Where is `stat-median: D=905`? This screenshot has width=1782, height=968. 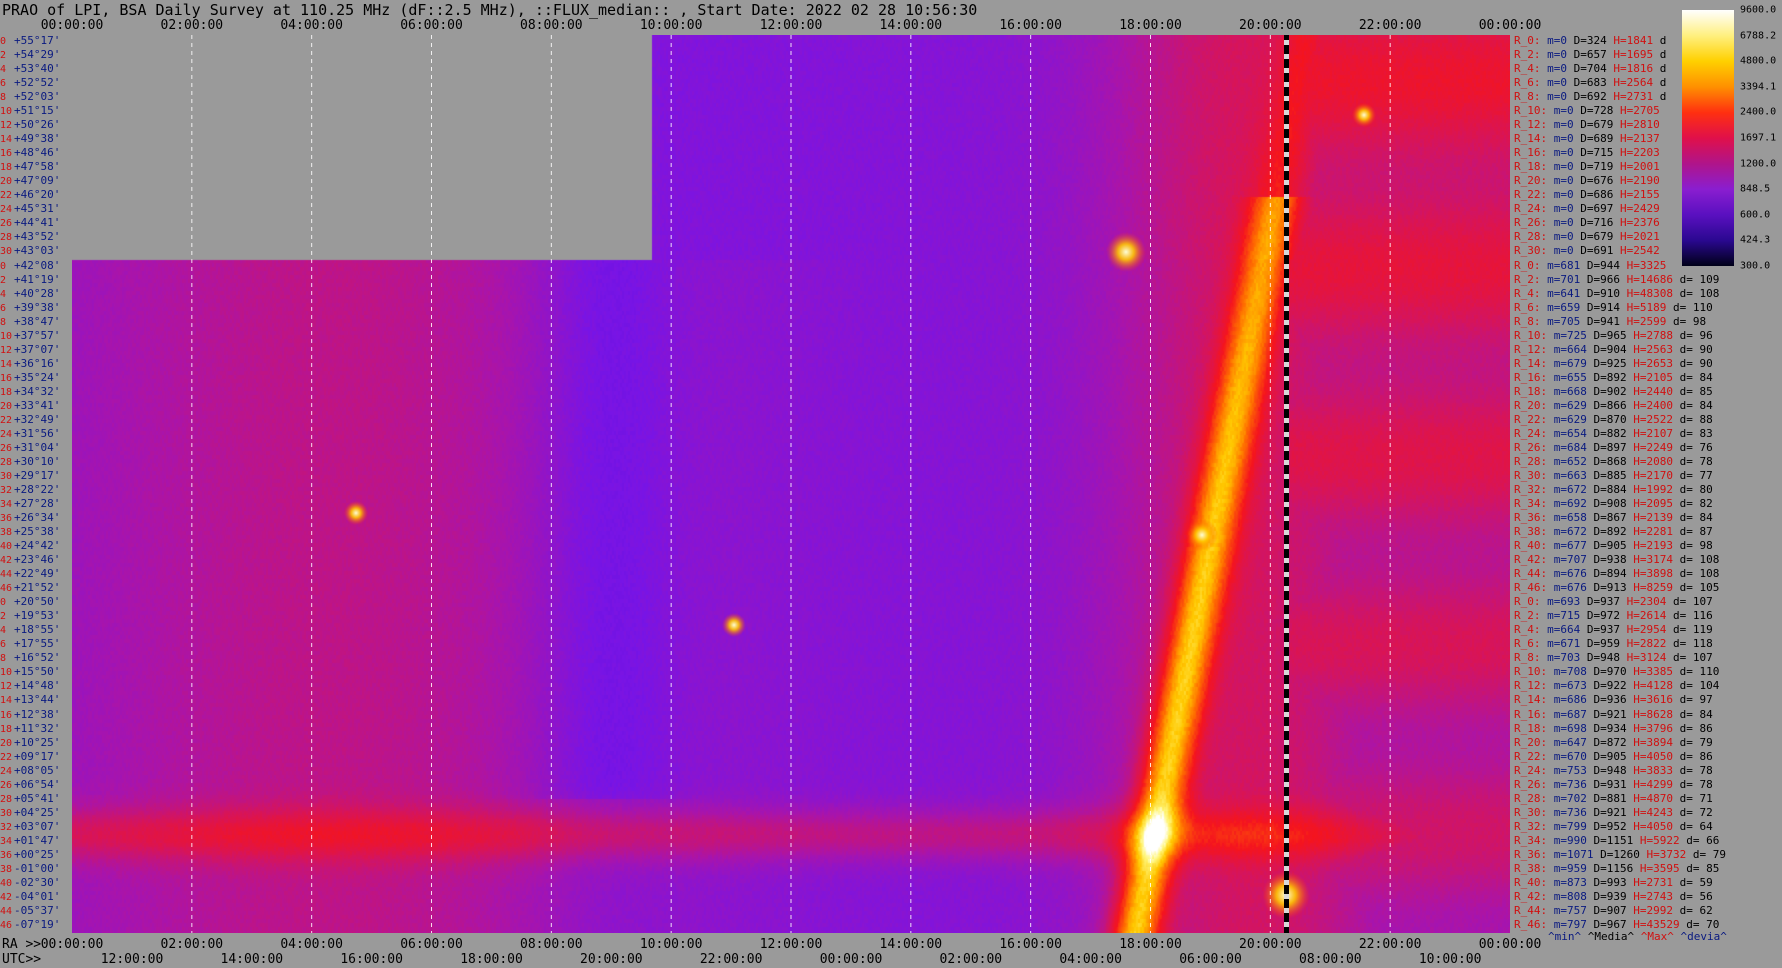 stat-median: D=905 is located at coordinates (1613, 756).